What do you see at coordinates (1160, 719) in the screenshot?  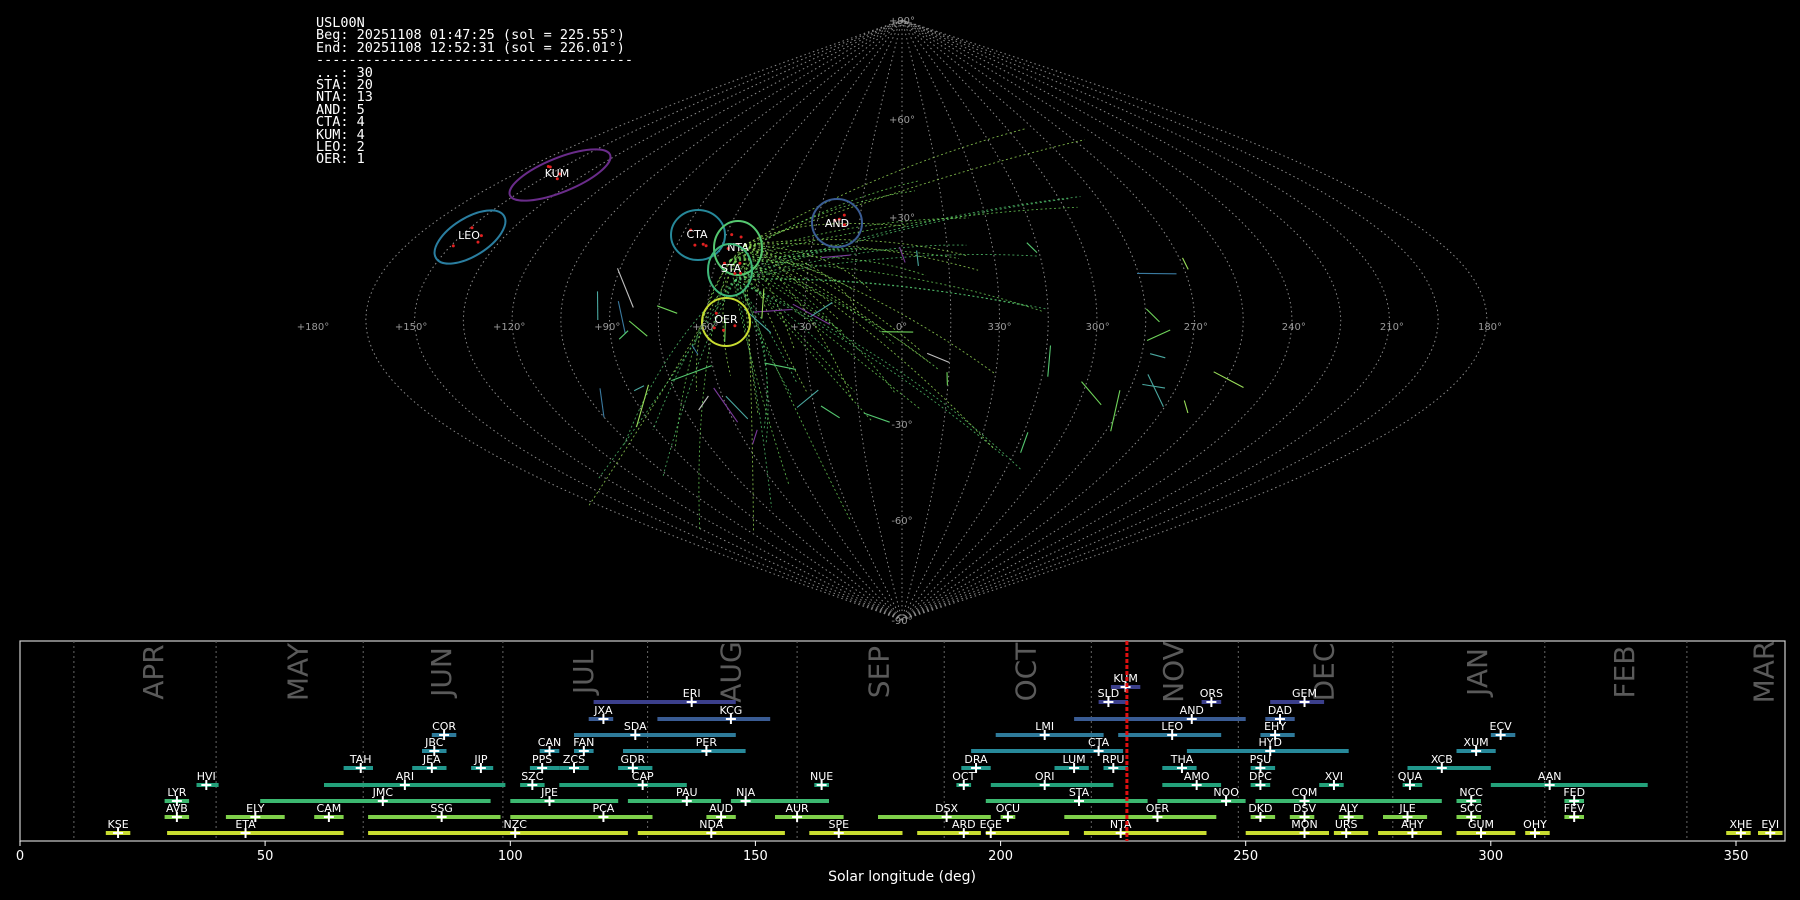 I see `shower-bar-and` at bounding box center [1160, 719].